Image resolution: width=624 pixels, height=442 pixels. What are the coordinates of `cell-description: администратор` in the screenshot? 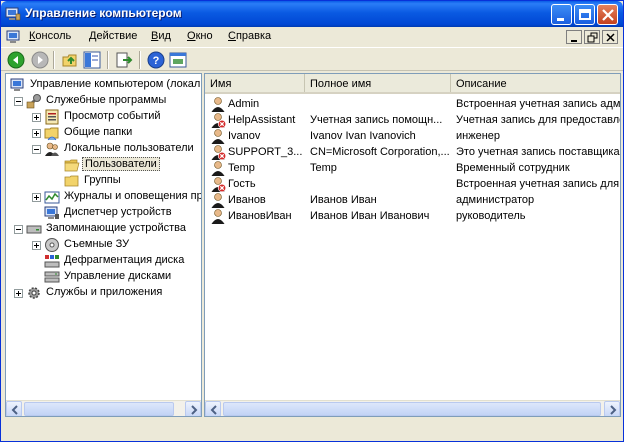 It's located at (495, 200).